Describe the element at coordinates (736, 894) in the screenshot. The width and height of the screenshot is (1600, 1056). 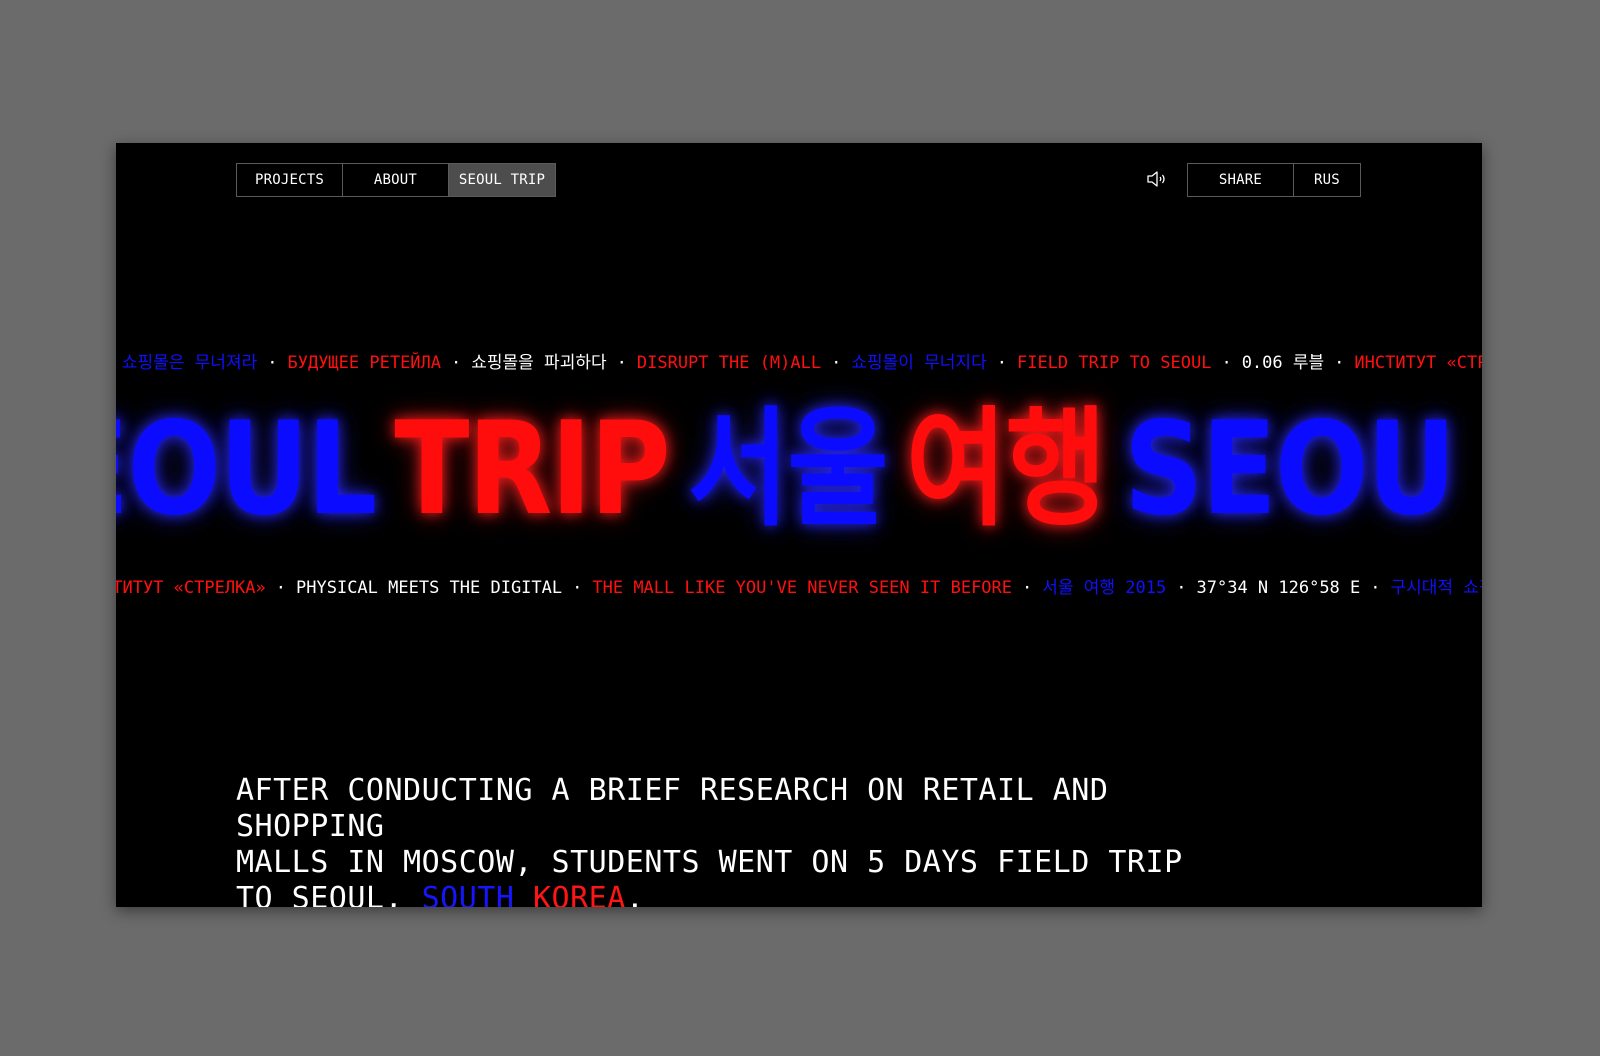
I see `intro-line: TO SEOUL, SOUTH KOREA.` at that location.